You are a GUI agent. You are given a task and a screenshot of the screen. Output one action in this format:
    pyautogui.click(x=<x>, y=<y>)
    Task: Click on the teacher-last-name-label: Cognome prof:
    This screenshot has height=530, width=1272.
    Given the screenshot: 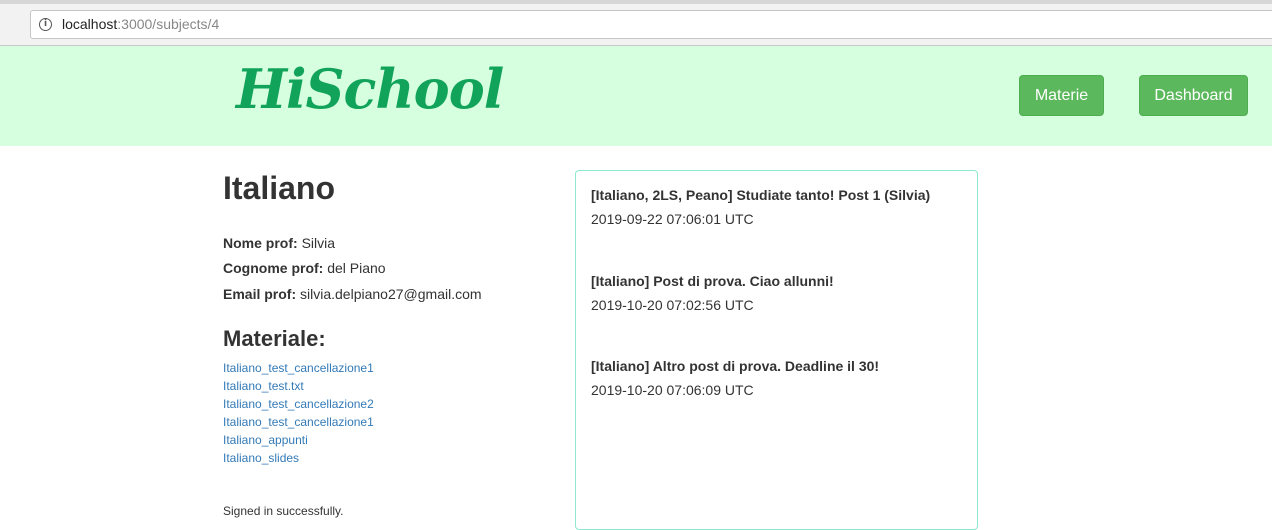 What is the action you would take?
    pyautogui.click(x=273, y=268)
    